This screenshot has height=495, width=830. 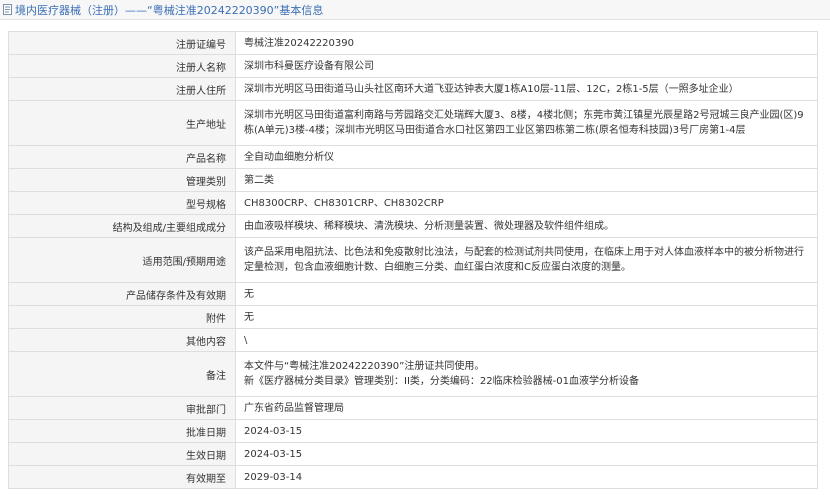 What do you see at coordinates (122, 317) in the screenshot?
I see `field-label: 附件` at bounding box center [122, 317].